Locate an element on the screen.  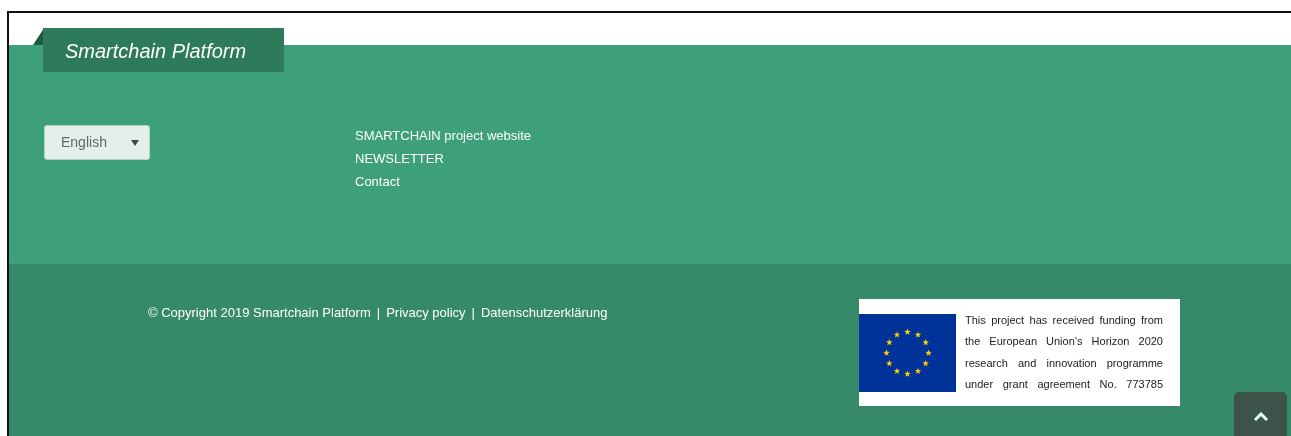
funding-text-line: This project has received funding from is located at coordinates (1064, 320).